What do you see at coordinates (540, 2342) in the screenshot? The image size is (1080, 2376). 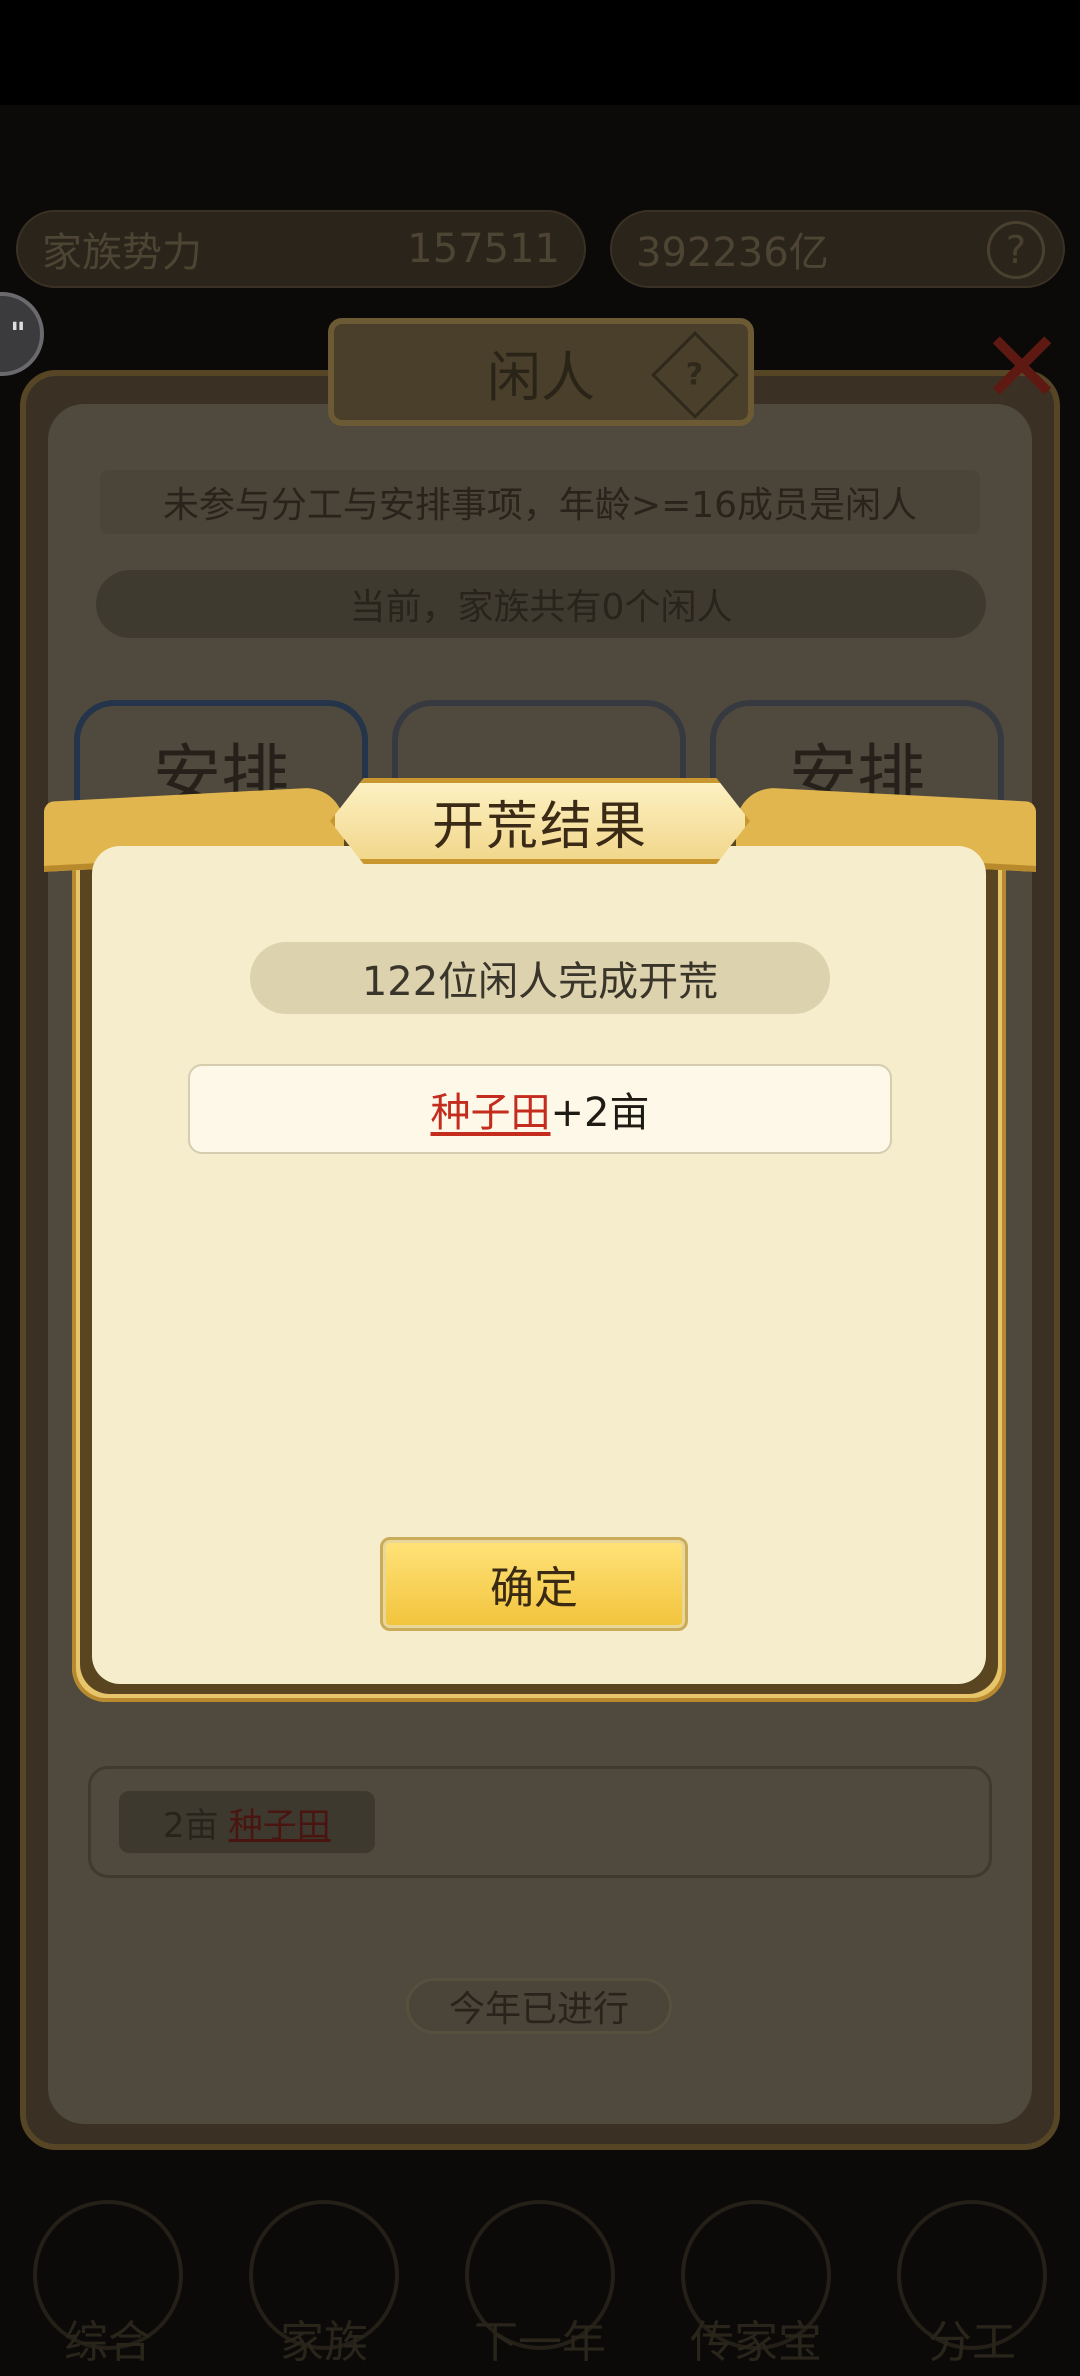 I see `nav-label: 下一年` at bounding box center [540, 2342].